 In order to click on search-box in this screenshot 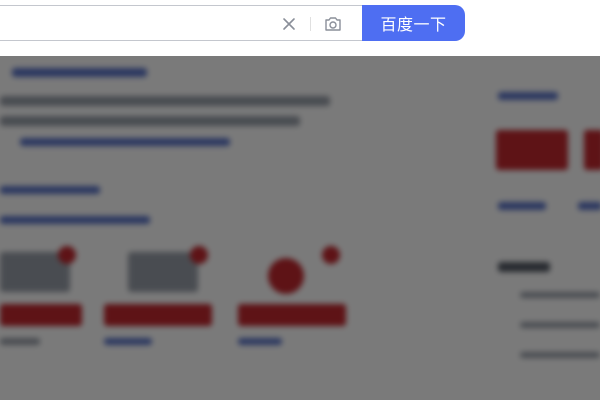, I will do `click(181, 23)`.